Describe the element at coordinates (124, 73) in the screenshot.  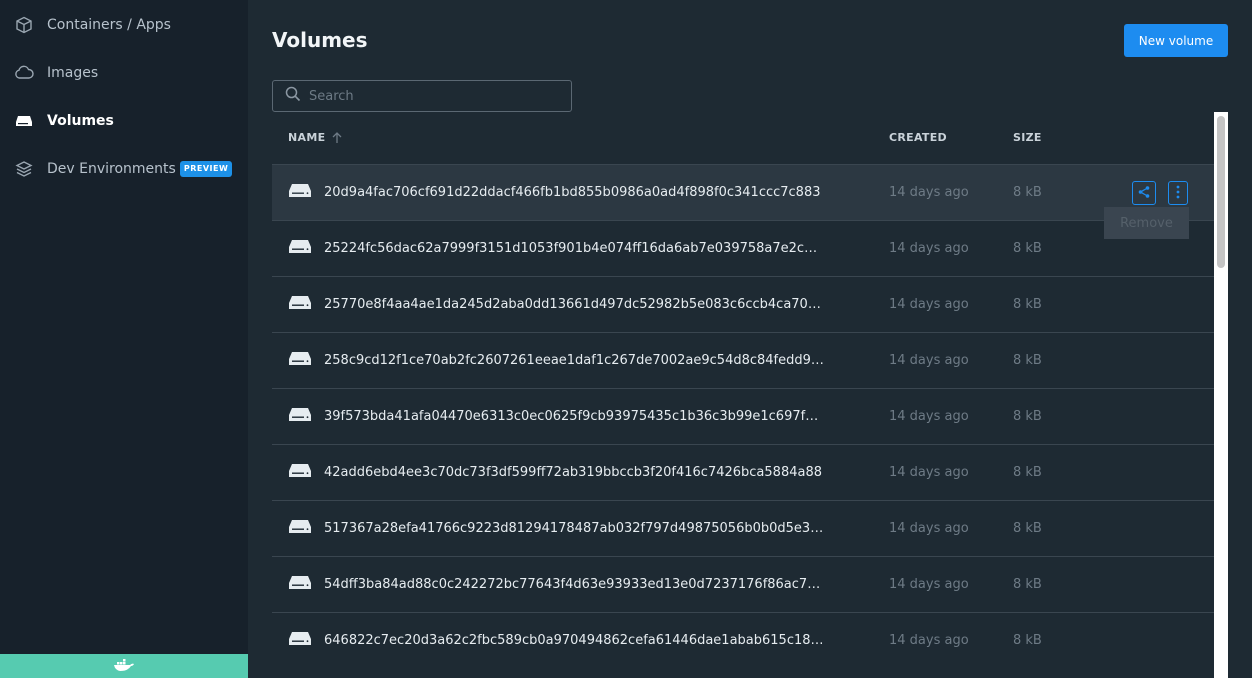
I see `sidebar-item-images: Images` at that location.